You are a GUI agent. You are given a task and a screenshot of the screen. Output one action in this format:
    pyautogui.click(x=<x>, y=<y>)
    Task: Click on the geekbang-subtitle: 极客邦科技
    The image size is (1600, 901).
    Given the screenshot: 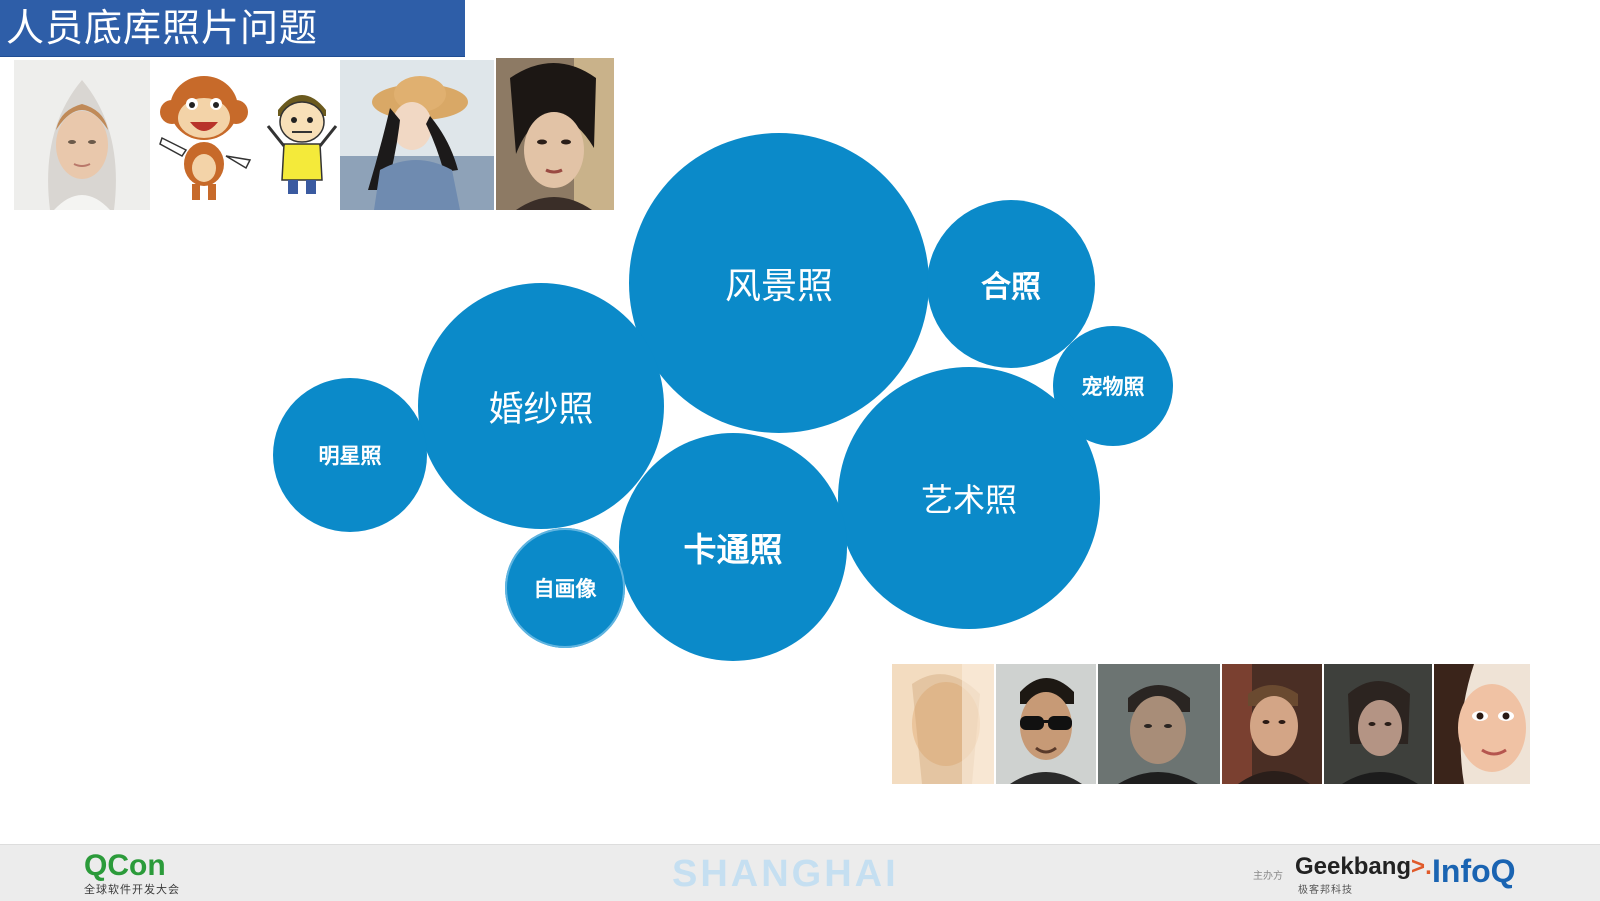 What is the action you would take?
    pyautogui.click(x=1325, y=890)
    